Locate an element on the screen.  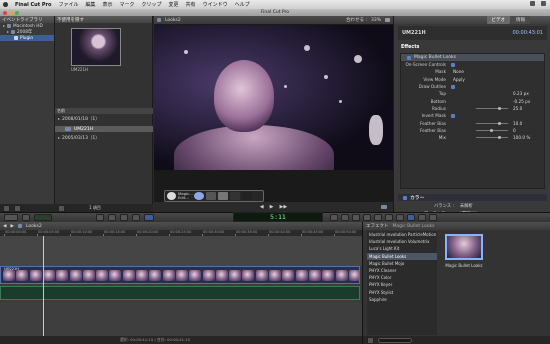
forward-icon: ▶ is located at coordinates (11, 226).